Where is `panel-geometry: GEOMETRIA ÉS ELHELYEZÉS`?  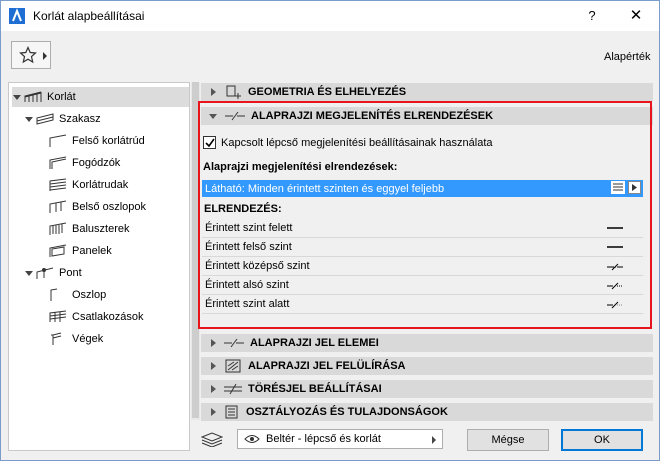
panel-geometry: GEOMETRIA ÉS ELHELYEZÉS is located at coordinates (427, 92).